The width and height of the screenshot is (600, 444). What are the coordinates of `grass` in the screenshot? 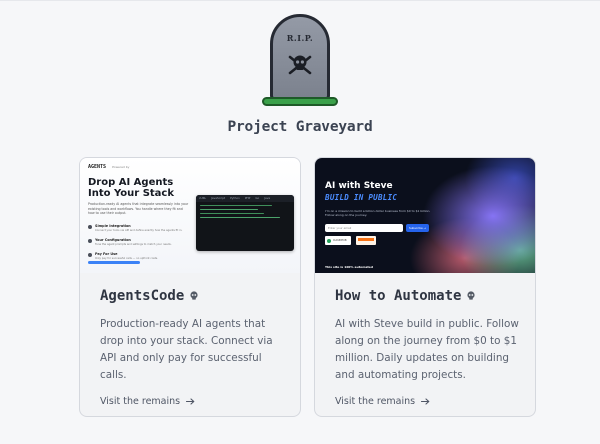 It's located at (300, 101).